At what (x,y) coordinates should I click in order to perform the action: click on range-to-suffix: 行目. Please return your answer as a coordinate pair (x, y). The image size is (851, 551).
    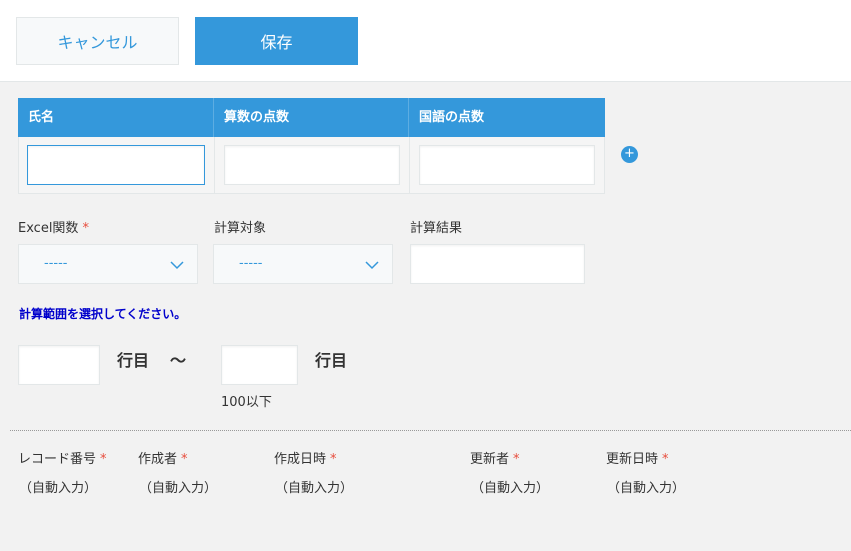
    Looking at the image, I should click on (331, 360).